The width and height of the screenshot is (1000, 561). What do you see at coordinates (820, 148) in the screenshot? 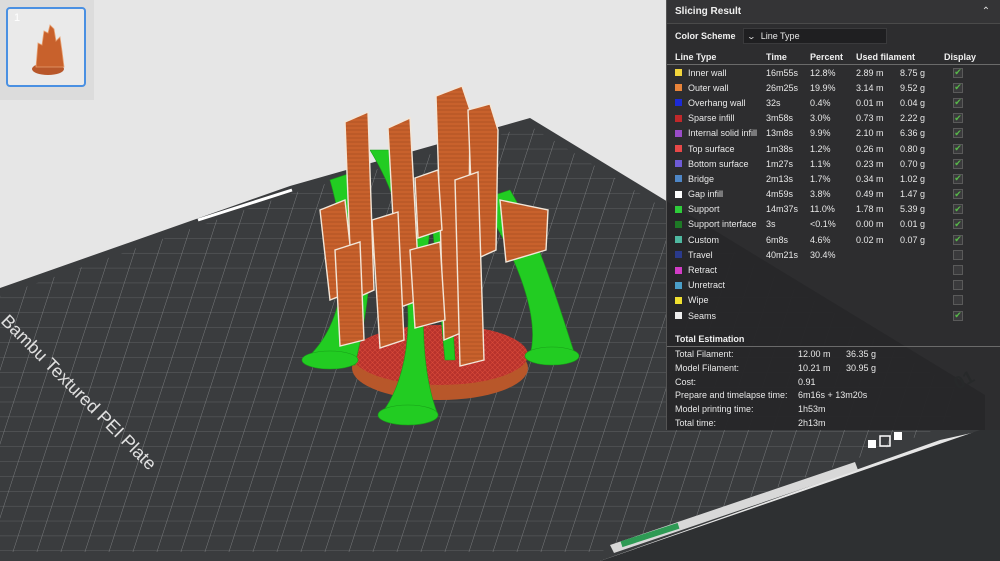
I see `percent-cell: 1.2%` at bounding box center [820, 148].